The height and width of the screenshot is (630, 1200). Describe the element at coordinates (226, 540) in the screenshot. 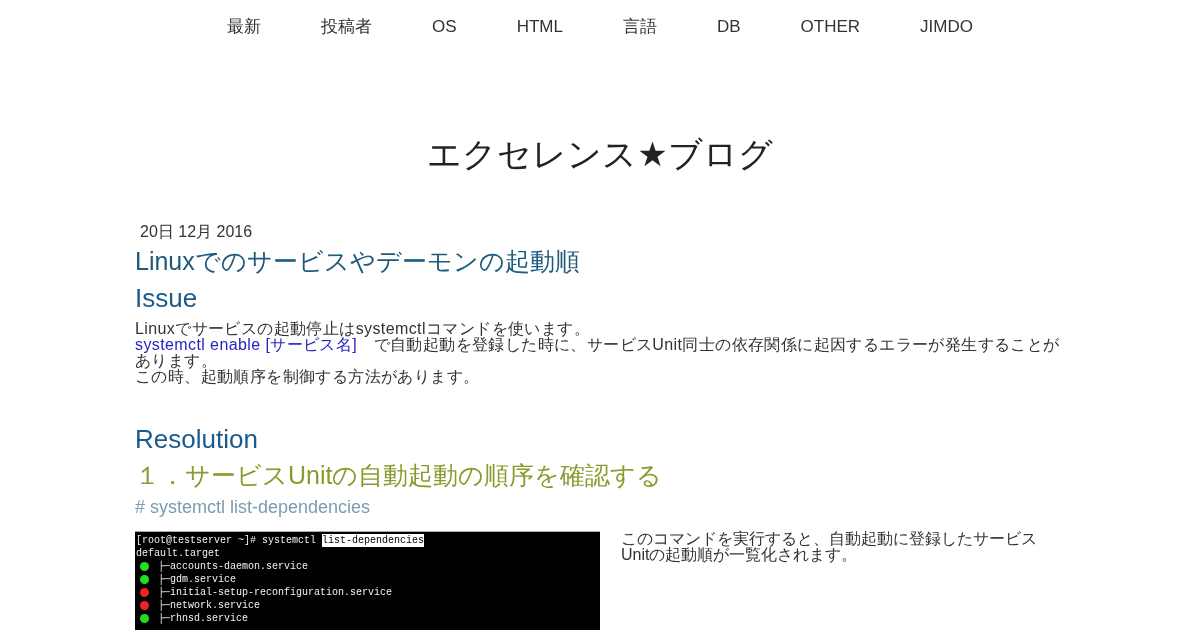

I see `terminal-prompt: [root@testserver ~]# systemctl` at that location.